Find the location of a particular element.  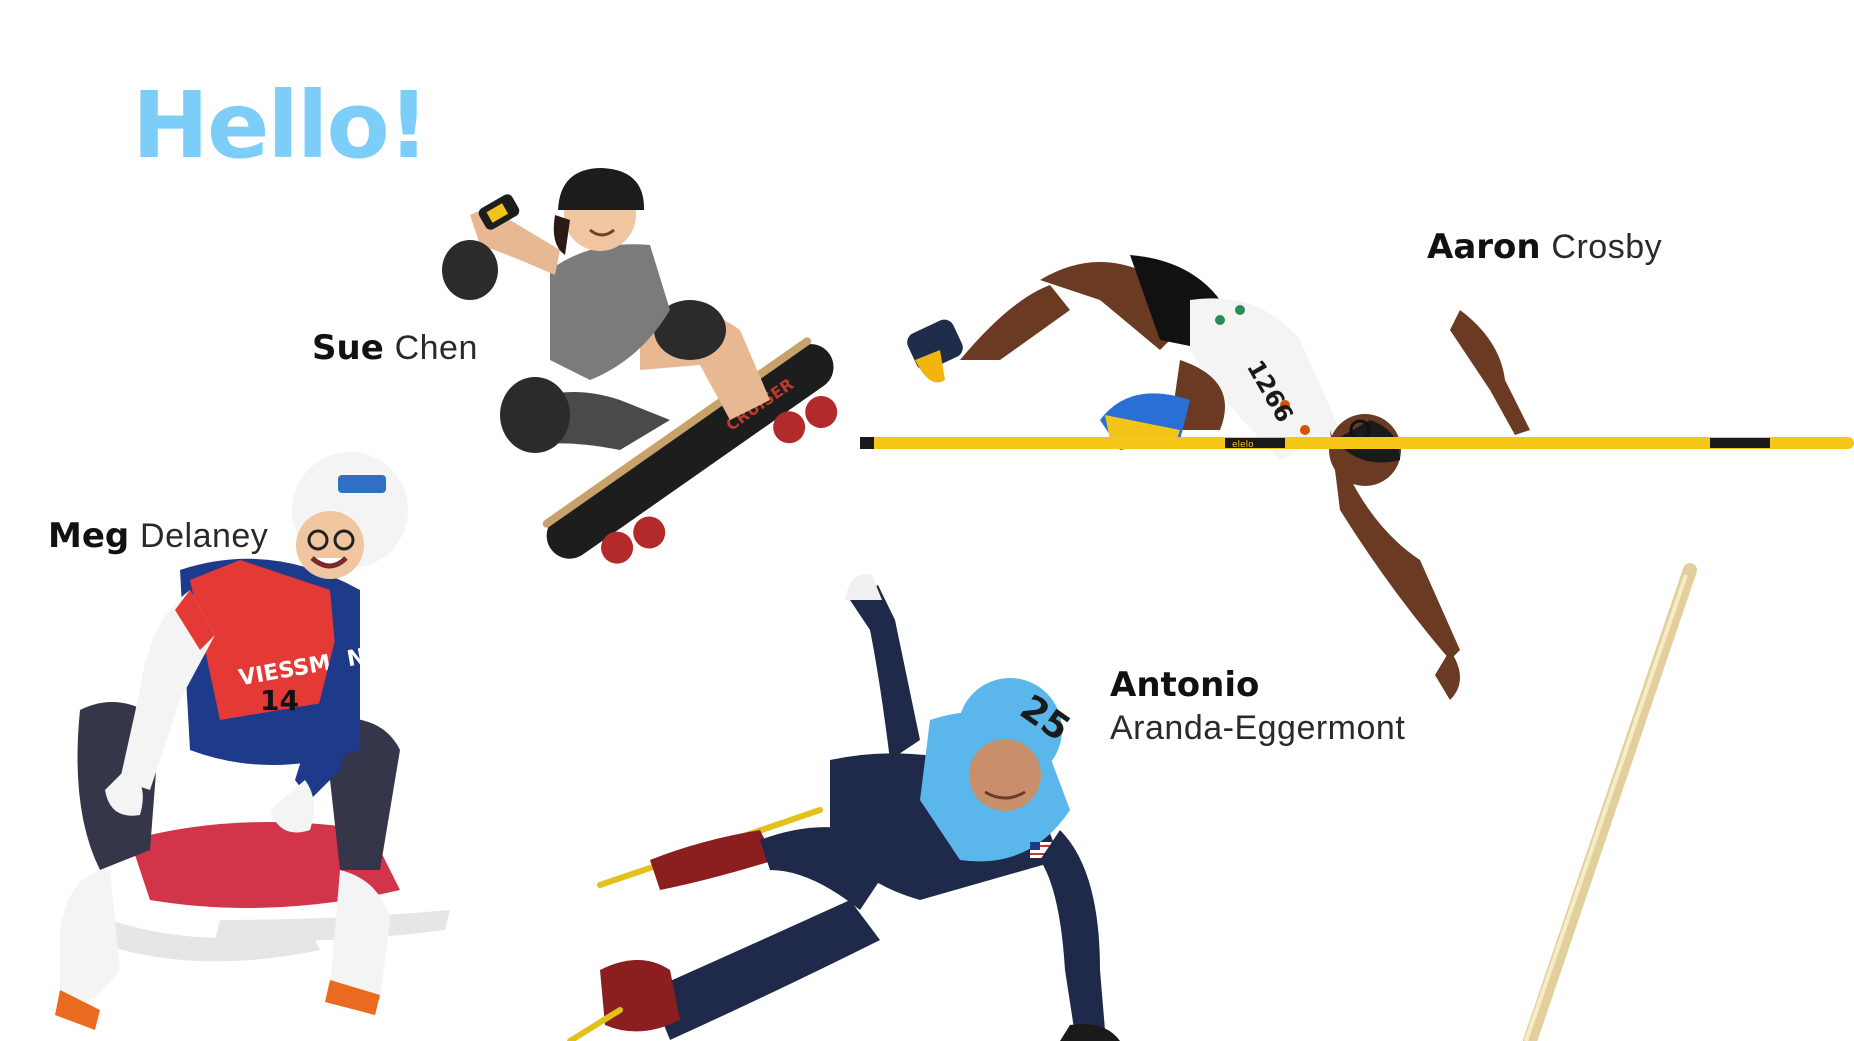

bar-brand: elelo is located at coordinates (1243, 445).